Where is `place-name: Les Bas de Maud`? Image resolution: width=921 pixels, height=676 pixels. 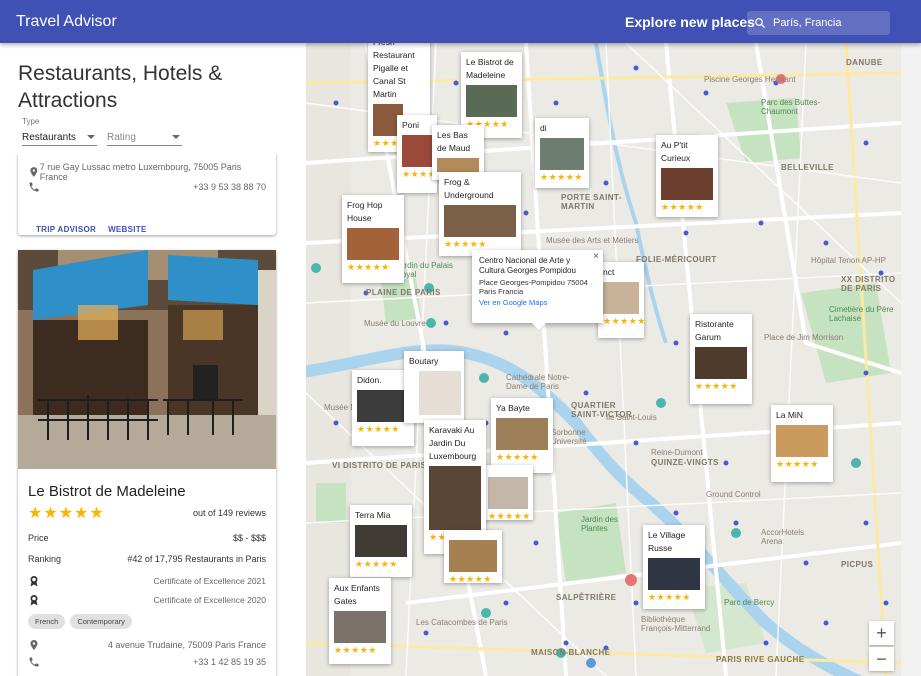
place-name: Les Bas de Maud is located at coordinates (454, 141).